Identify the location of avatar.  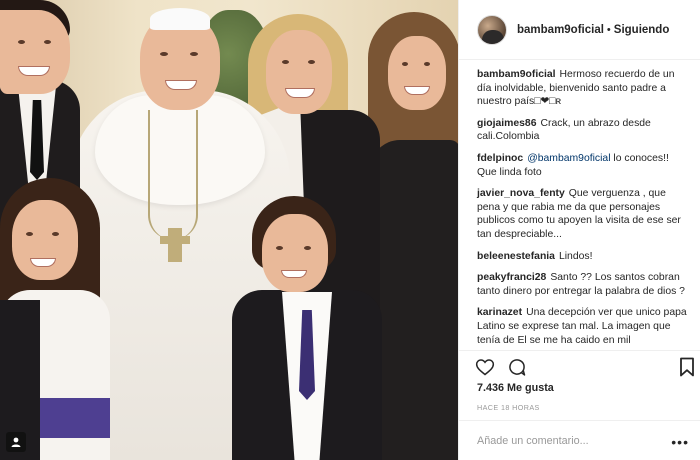
(492, 29).